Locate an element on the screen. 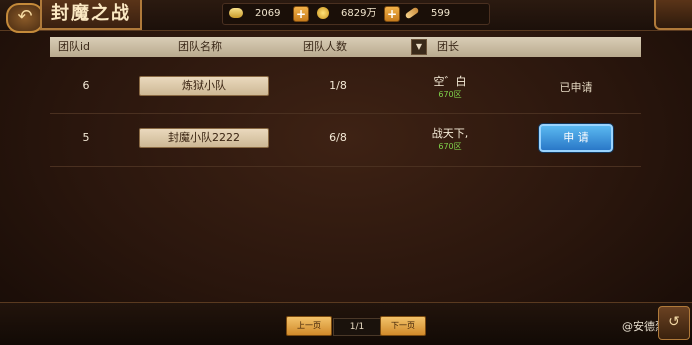  team-name: 炼狱小队 is located at coordinates (204, 86).